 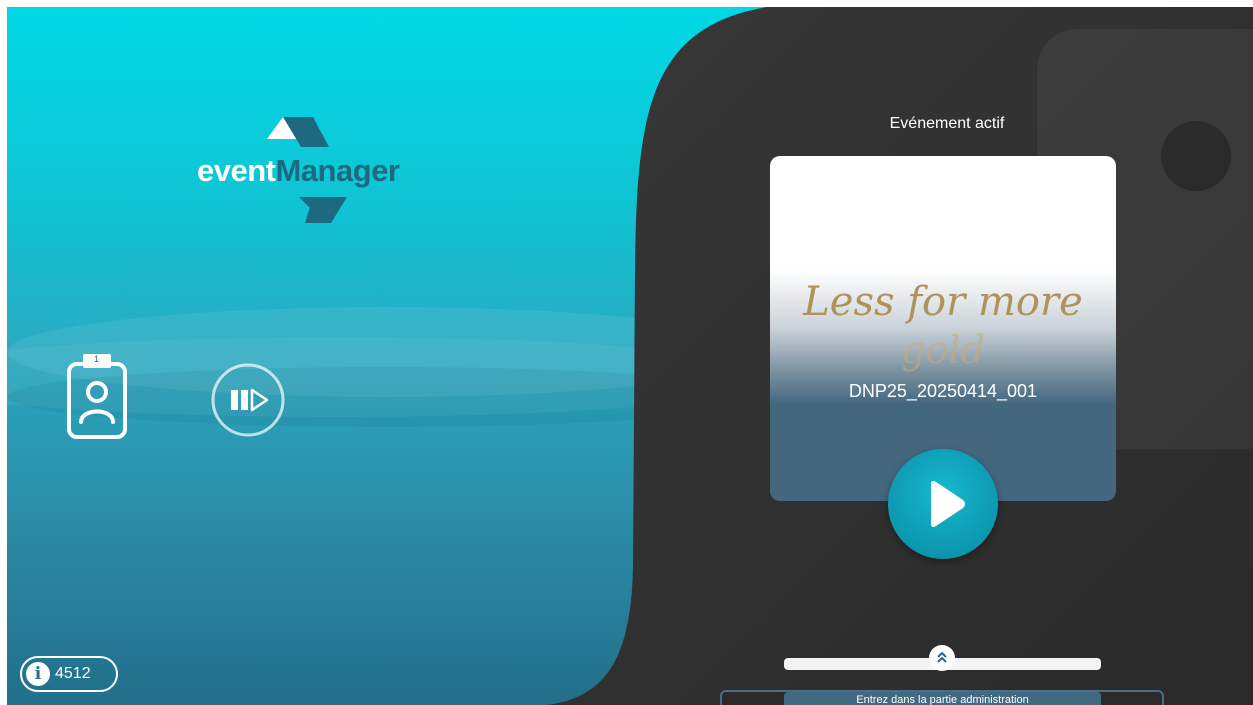 I want to click on admin-label: Entrez dans la partie administration, so click(x=942, y=698).